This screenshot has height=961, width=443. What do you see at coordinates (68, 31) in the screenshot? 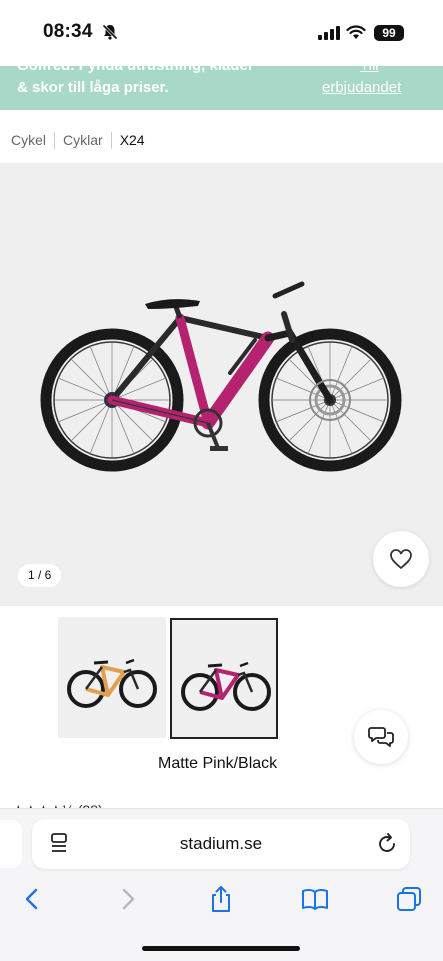
I see `status-time: 08:34` at bounding box center [68, 31].